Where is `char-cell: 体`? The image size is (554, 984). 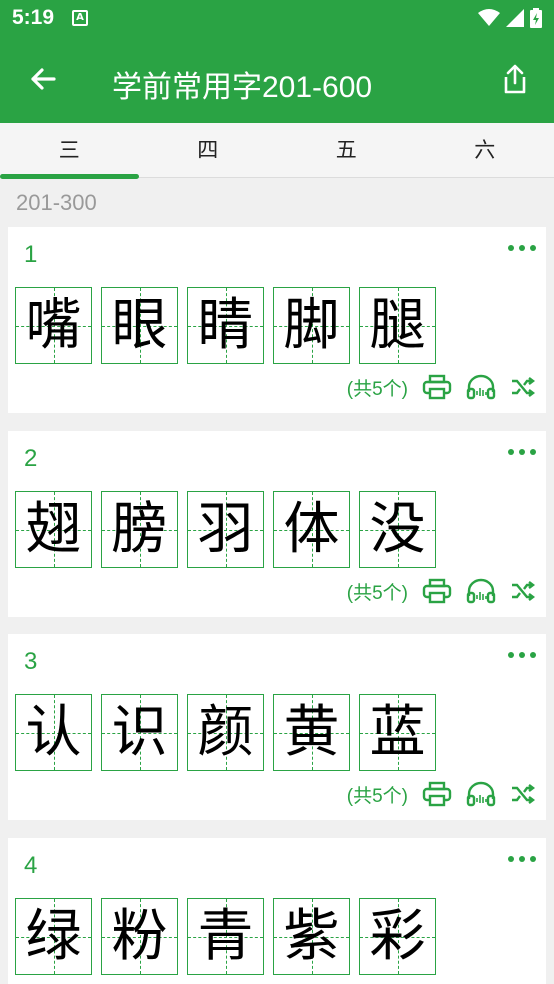 char-cell: 体 is located at coordinates (311, 529).